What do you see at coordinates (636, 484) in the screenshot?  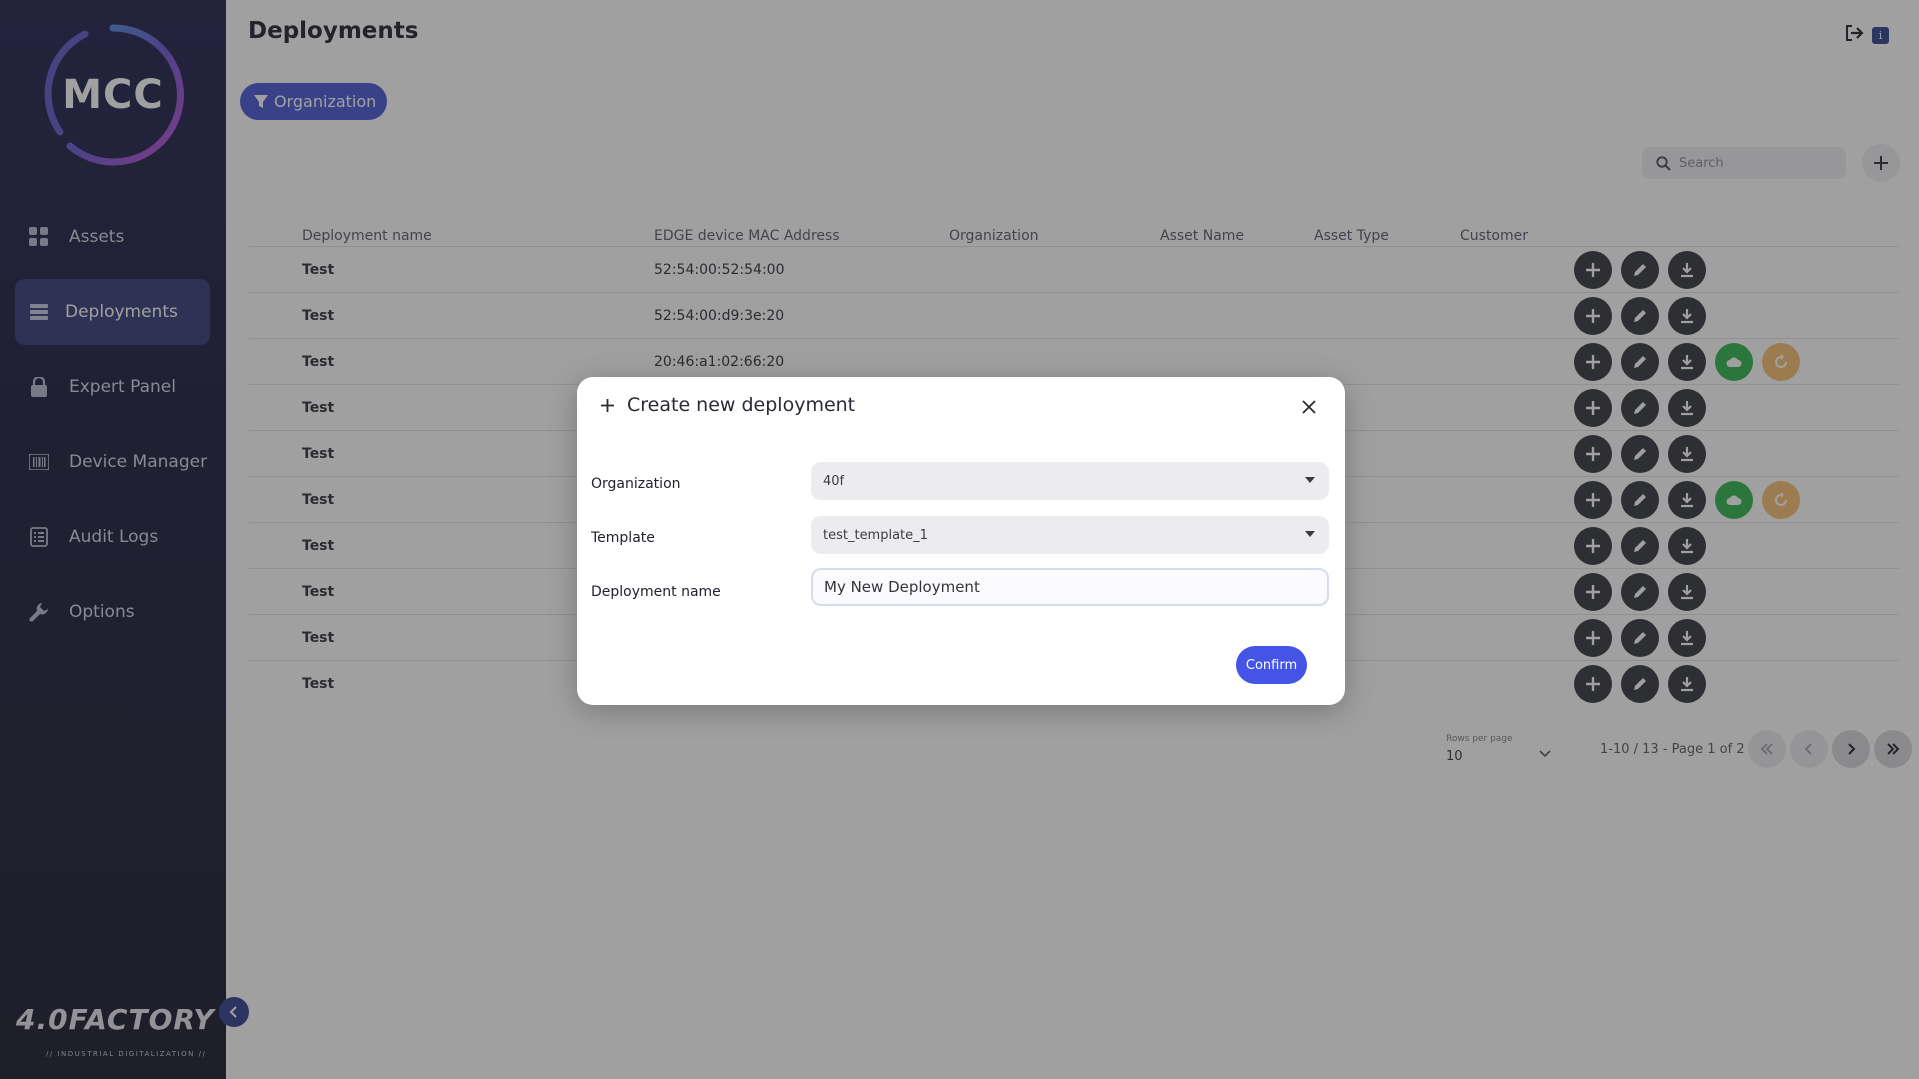 I see `organization-label: Organization` at bounding box center [636, 484].